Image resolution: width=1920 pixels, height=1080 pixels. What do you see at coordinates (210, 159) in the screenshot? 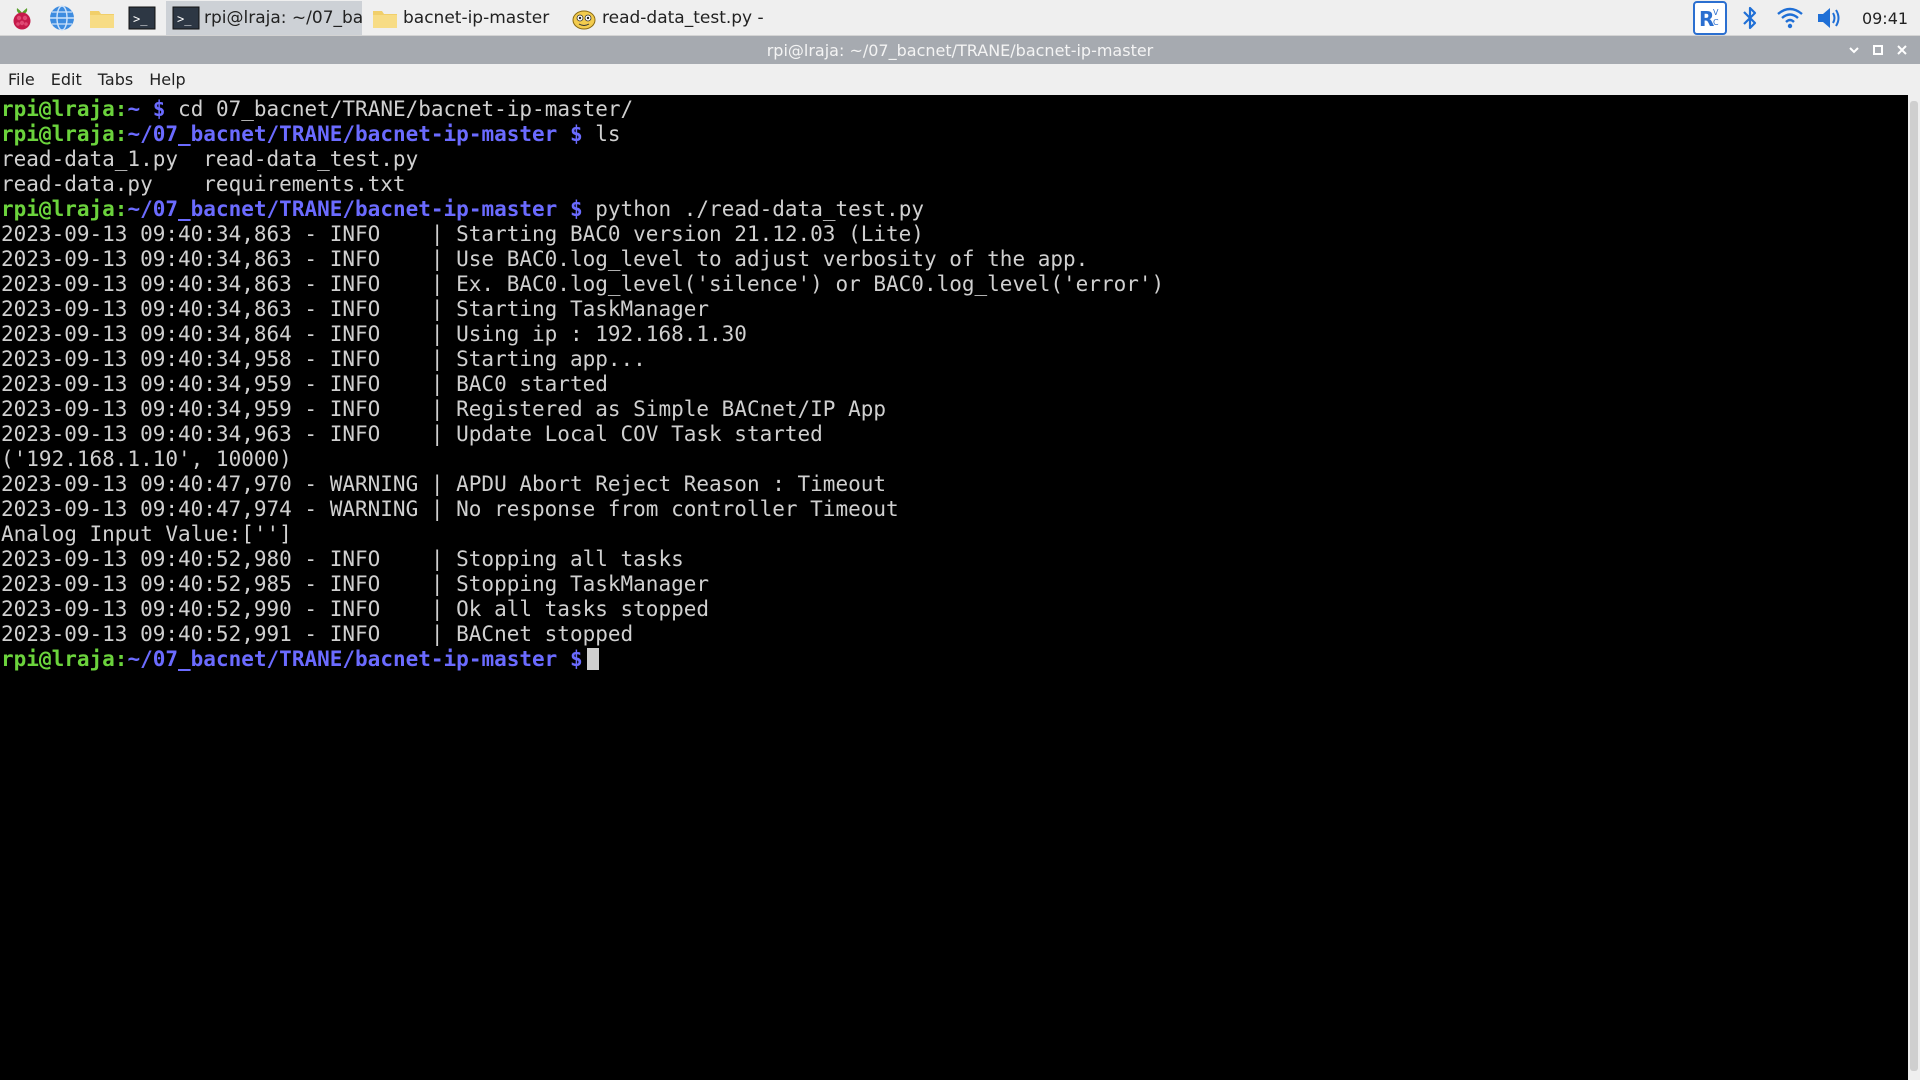
I see `output-line: read-data_1.py read-data_test.py` at bounding box center [210, 159].